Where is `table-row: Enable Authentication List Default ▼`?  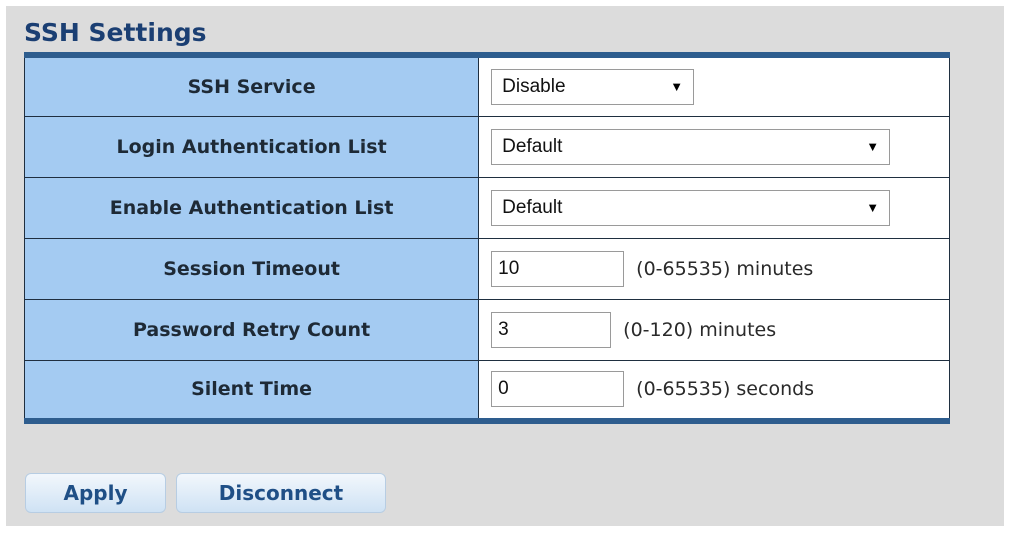
table-row: Enable Authentication List Default ▼ is located at coordinates (486, 207).